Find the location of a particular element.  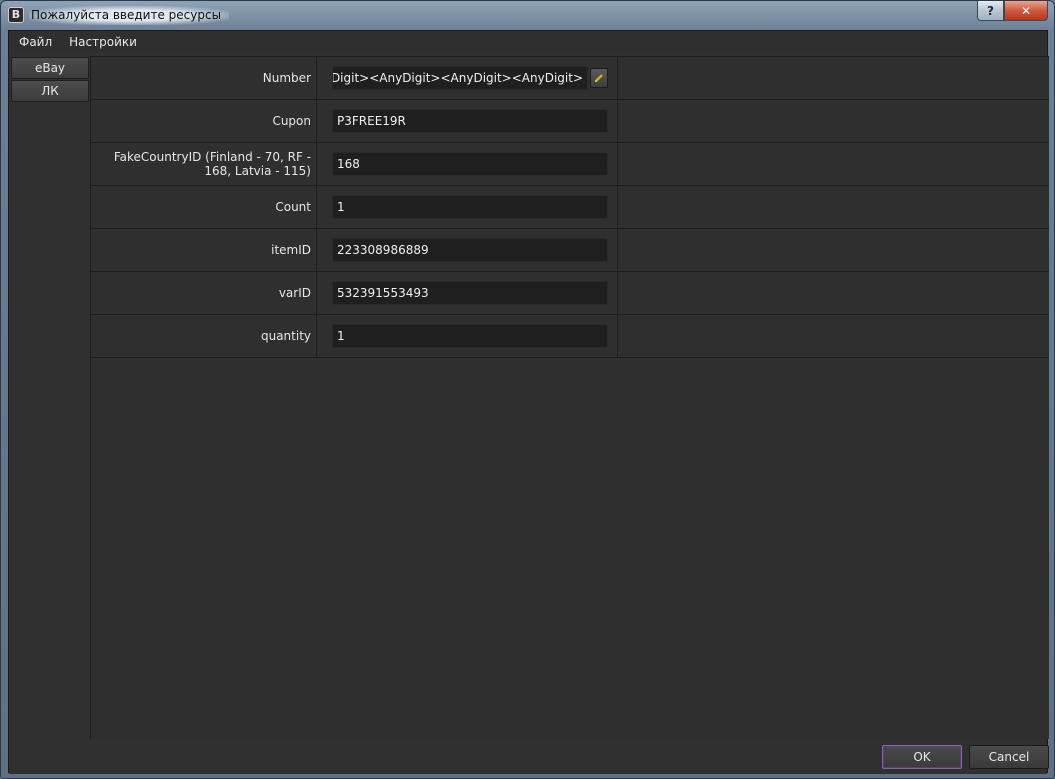

field-value-cell: 532391553493 is located at coordinates (468, 293).